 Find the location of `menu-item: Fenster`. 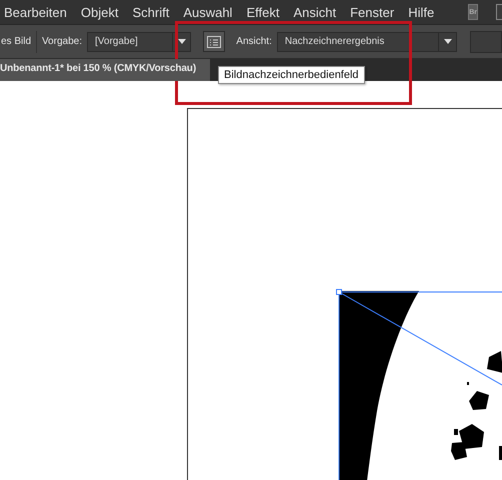

menu-item: Fenster is located at coordinates (372, 12).